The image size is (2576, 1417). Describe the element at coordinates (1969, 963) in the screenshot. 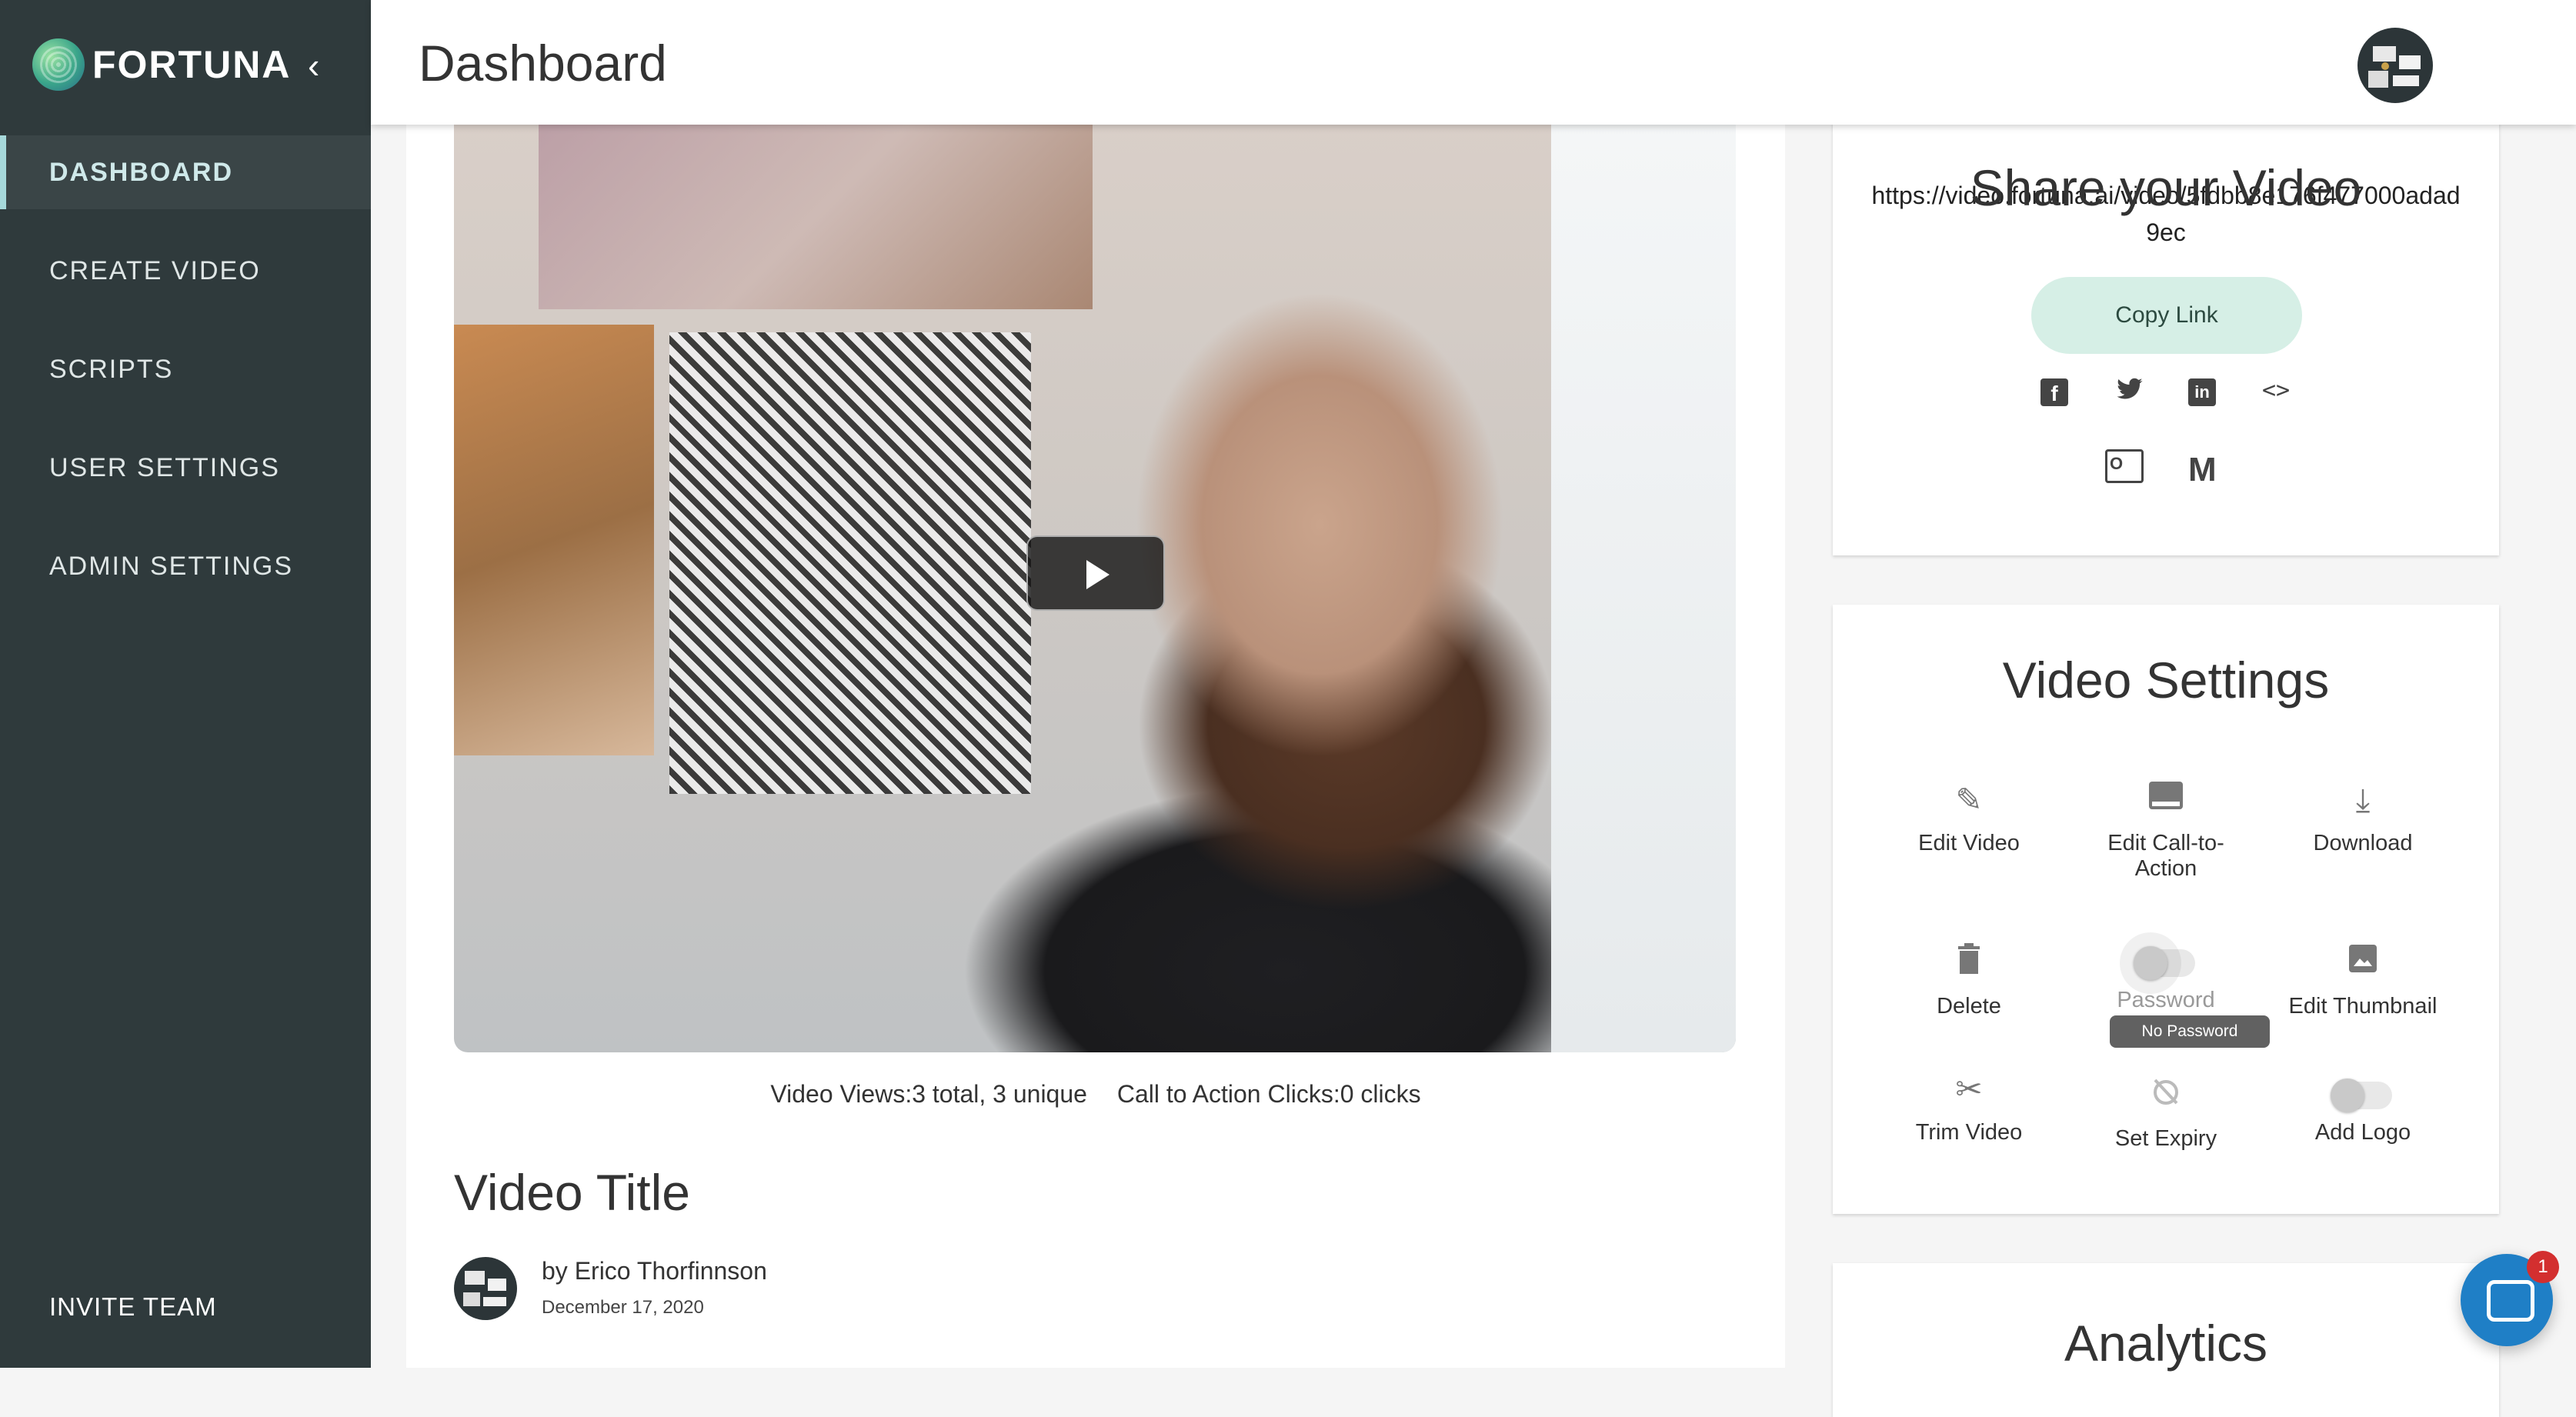

I see `trash-icon` at that location.